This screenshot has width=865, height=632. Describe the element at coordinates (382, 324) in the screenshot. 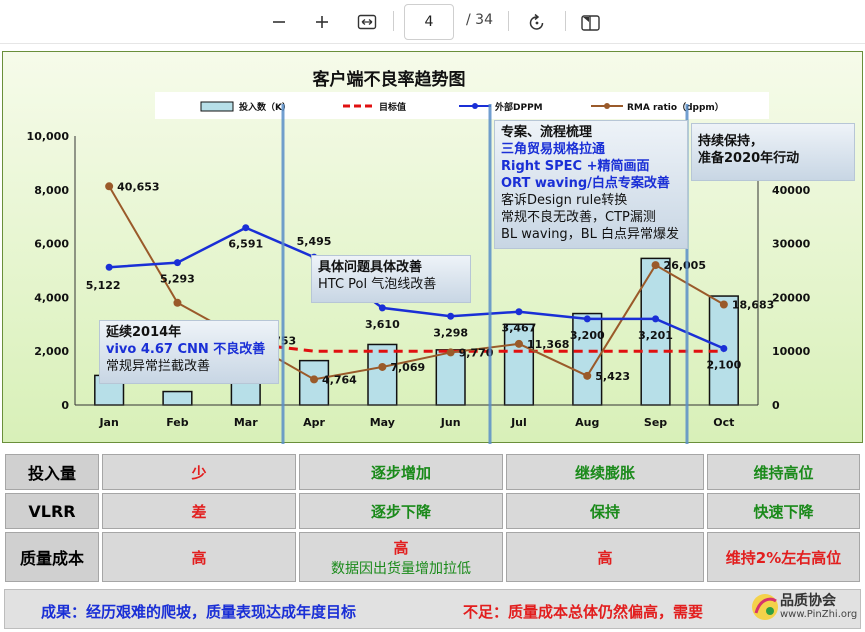

I see `dppm-data-label: 3,610` at that location.